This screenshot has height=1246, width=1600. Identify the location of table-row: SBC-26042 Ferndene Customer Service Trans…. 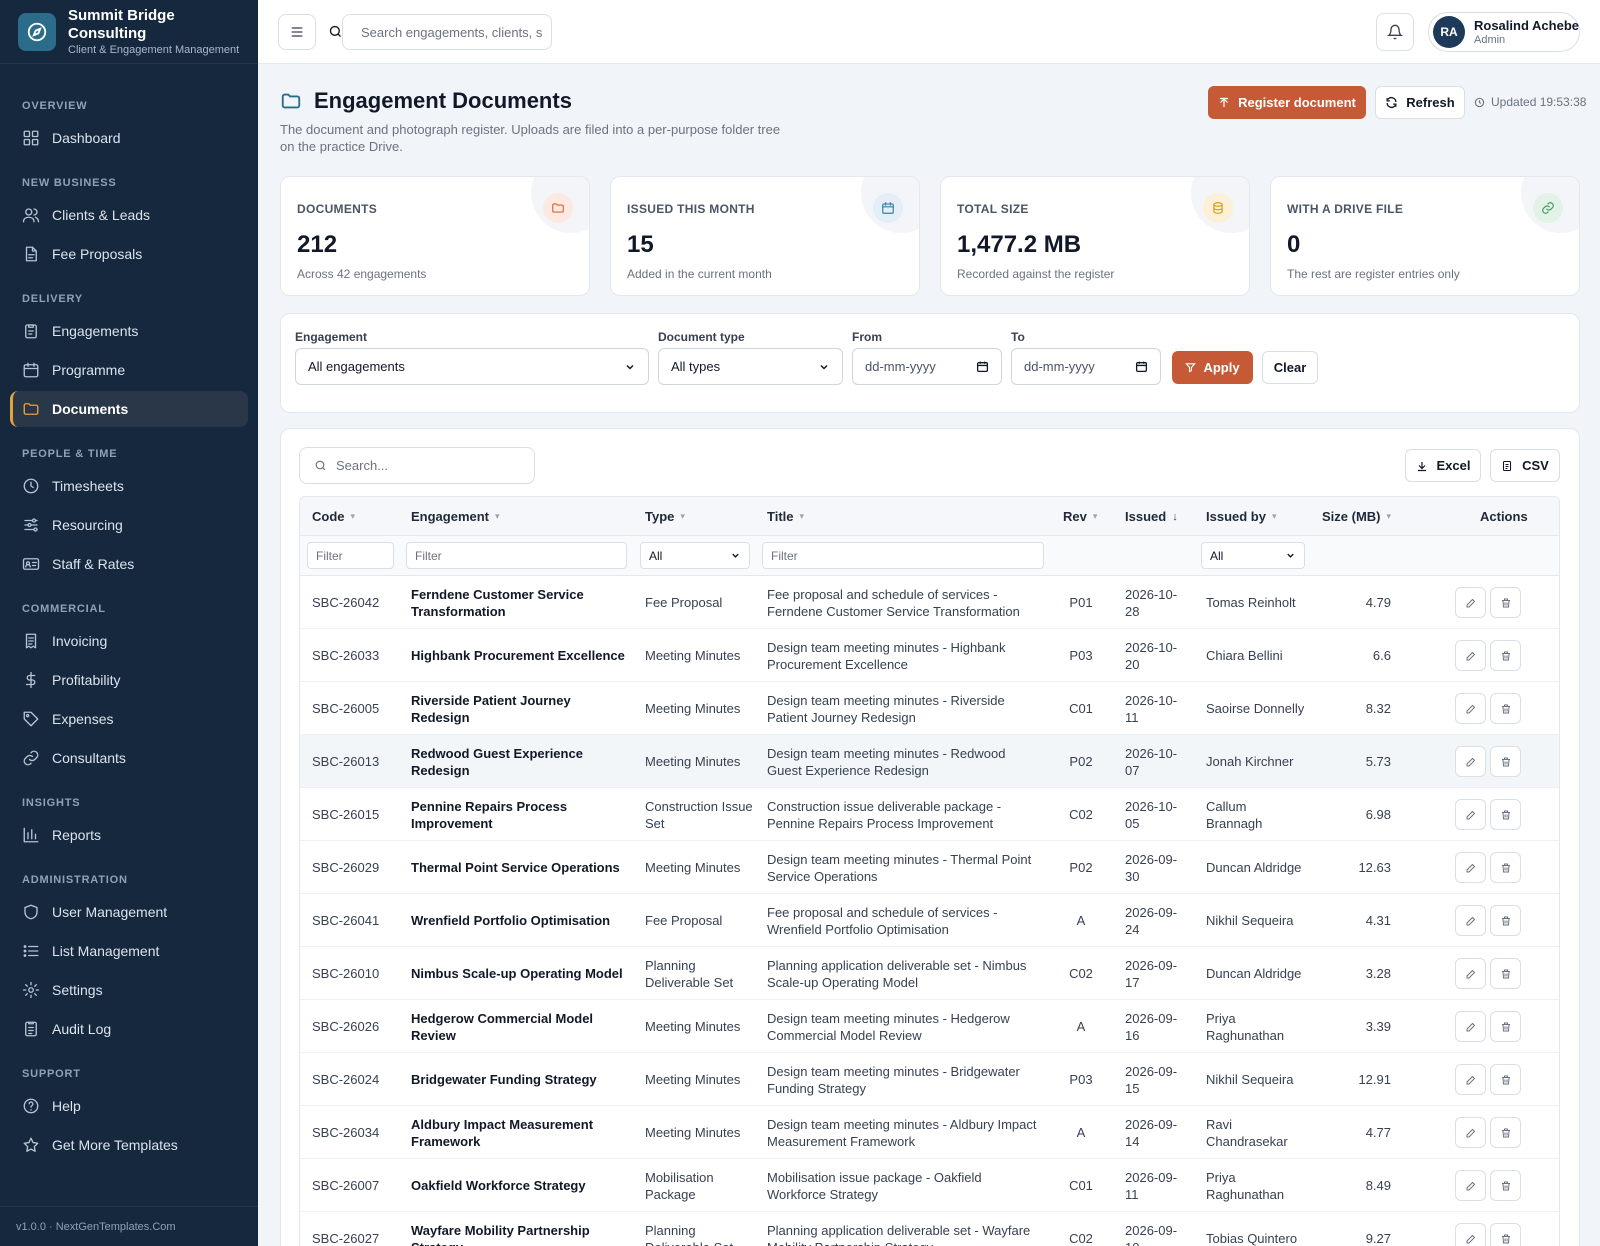
(929, 602).